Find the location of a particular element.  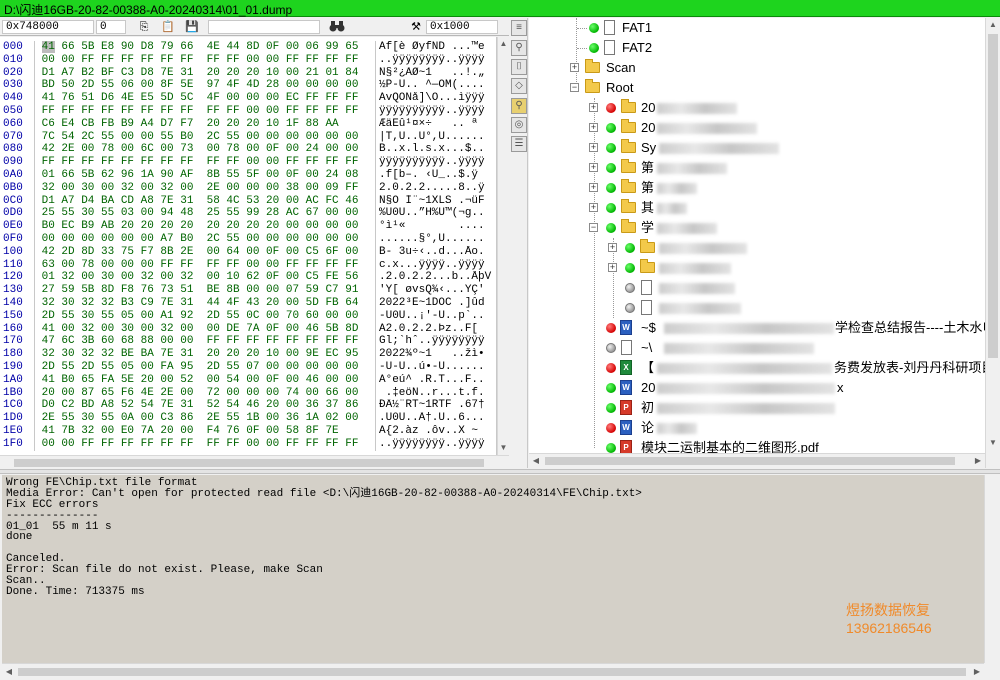

hex-ascii-row: Ñ§²¿ÃØ~1 ..!.„ is located at coordinates (438, 73).